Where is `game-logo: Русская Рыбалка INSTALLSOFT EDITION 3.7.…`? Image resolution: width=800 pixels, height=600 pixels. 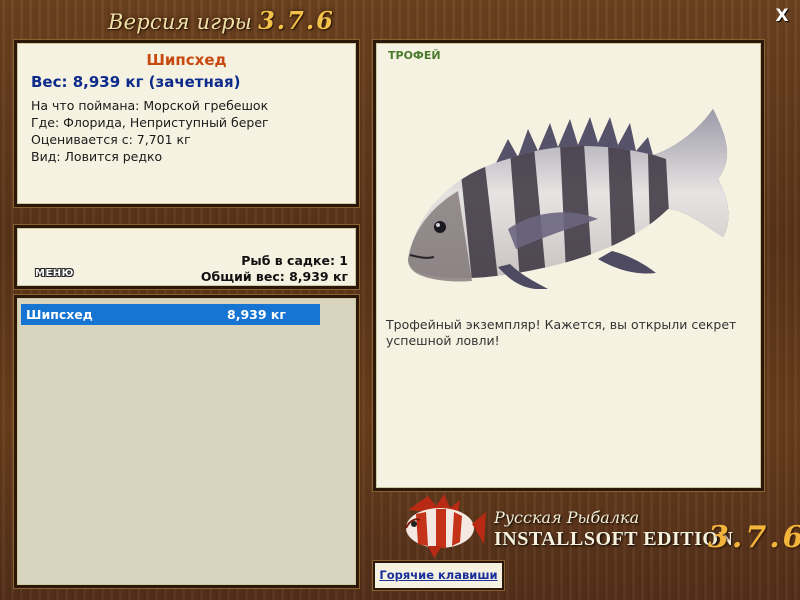
game-logo: Русская Рыбалка INSTALLSOFT EDITION 3.7.… is located at coordinates (594, 525).